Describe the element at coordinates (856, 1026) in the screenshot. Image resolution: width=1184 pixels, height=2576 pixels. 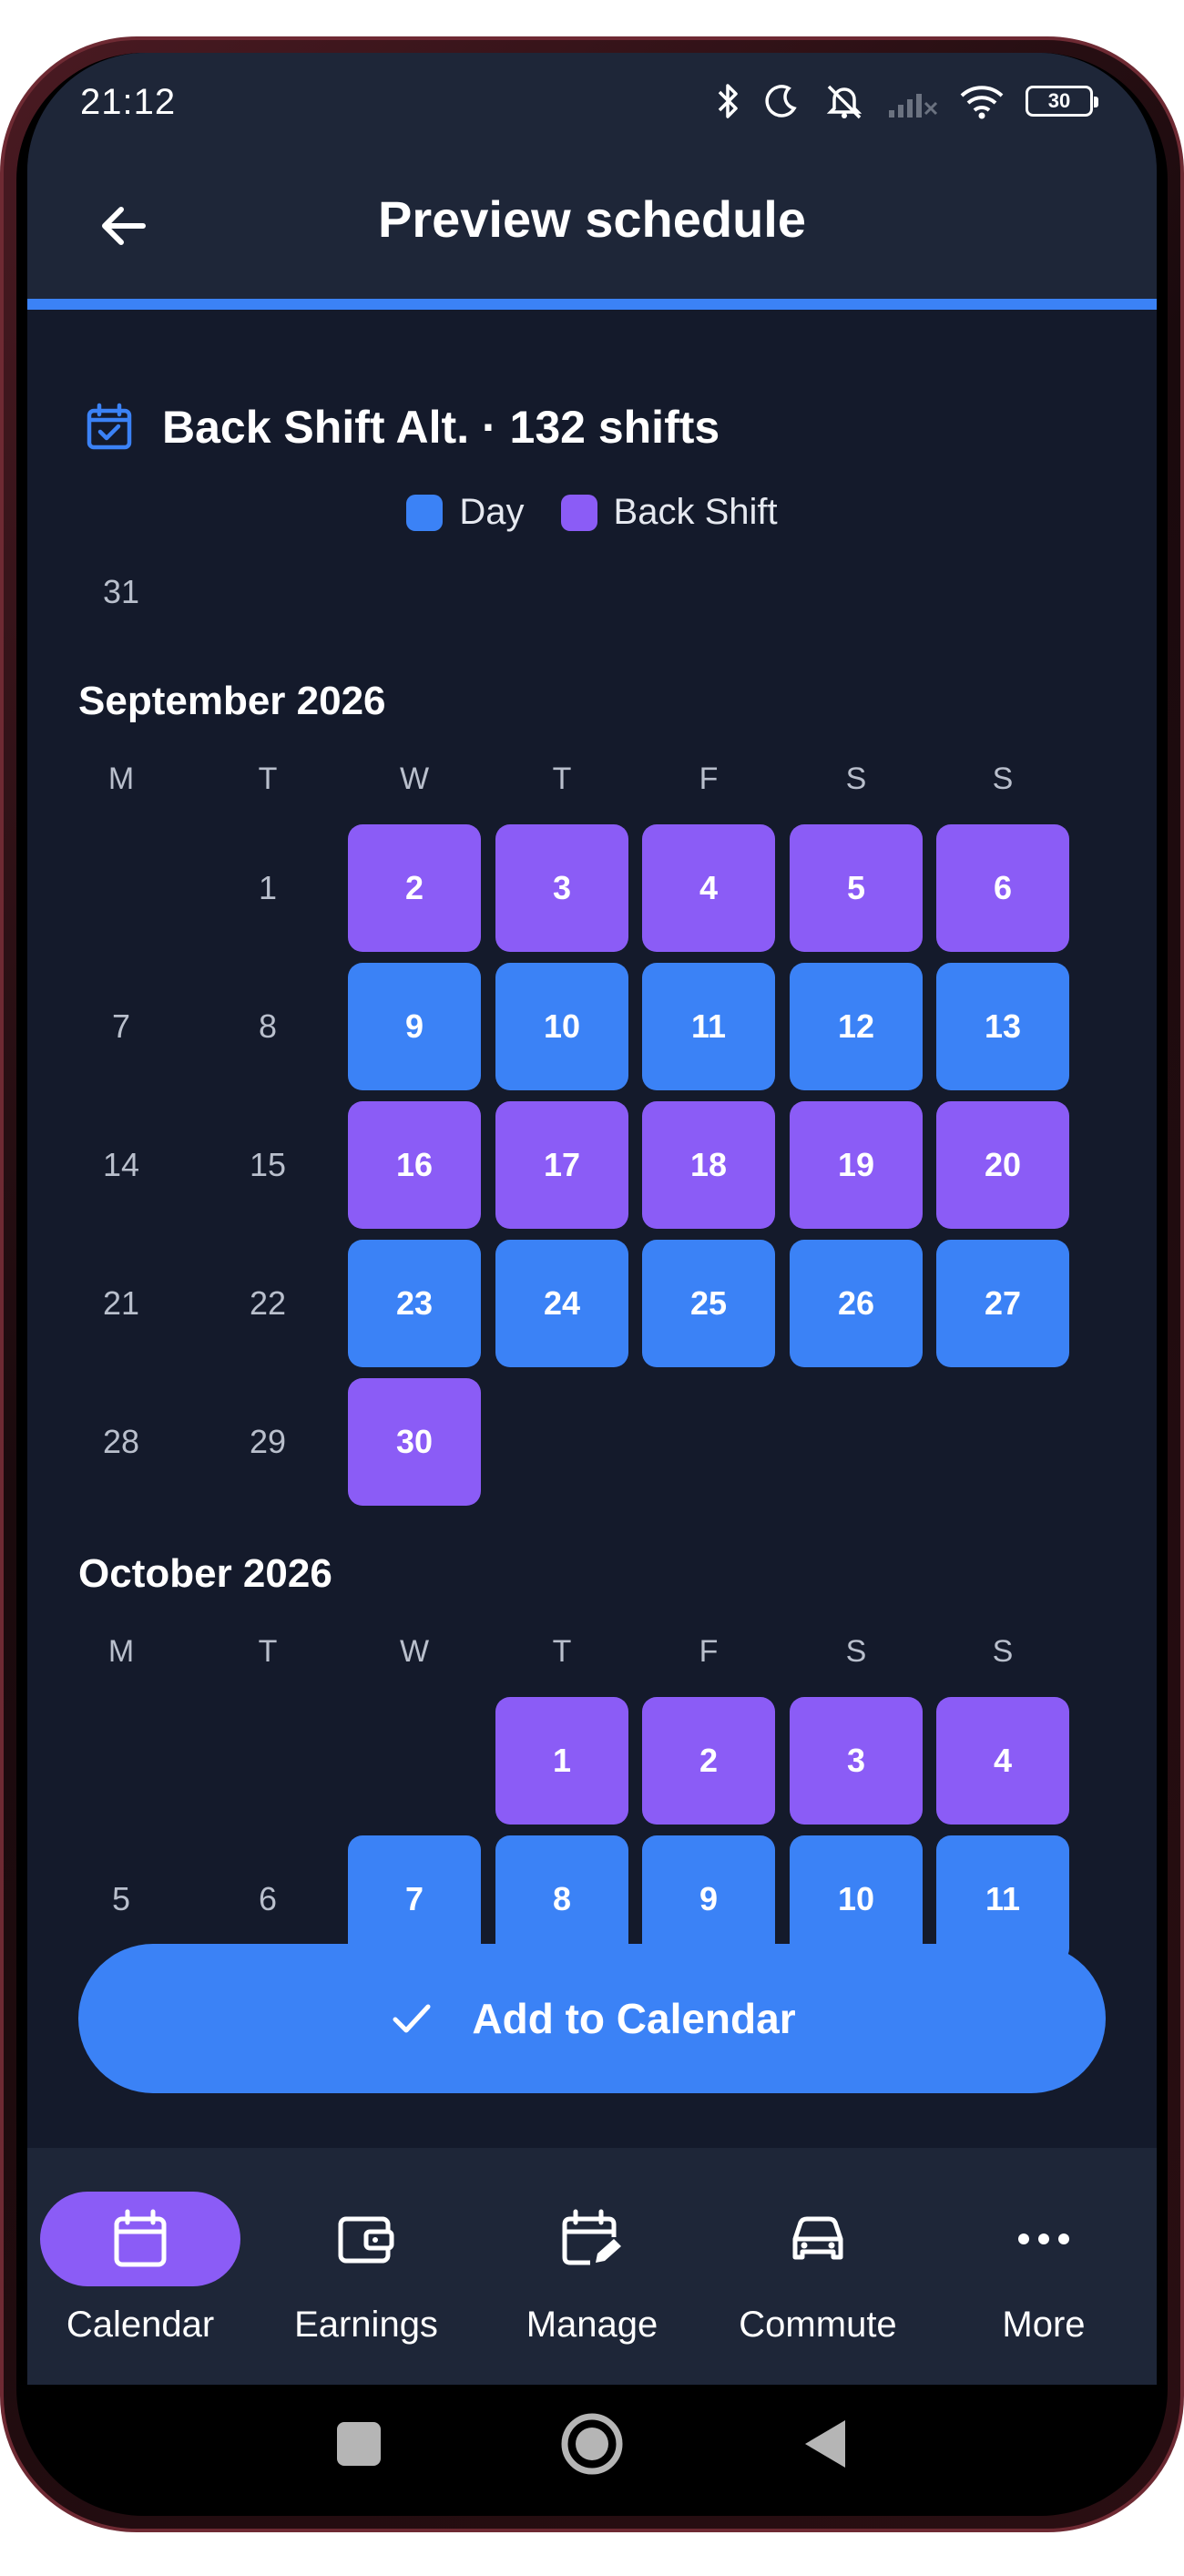
I see `day-shift-cell: 12` at that location.